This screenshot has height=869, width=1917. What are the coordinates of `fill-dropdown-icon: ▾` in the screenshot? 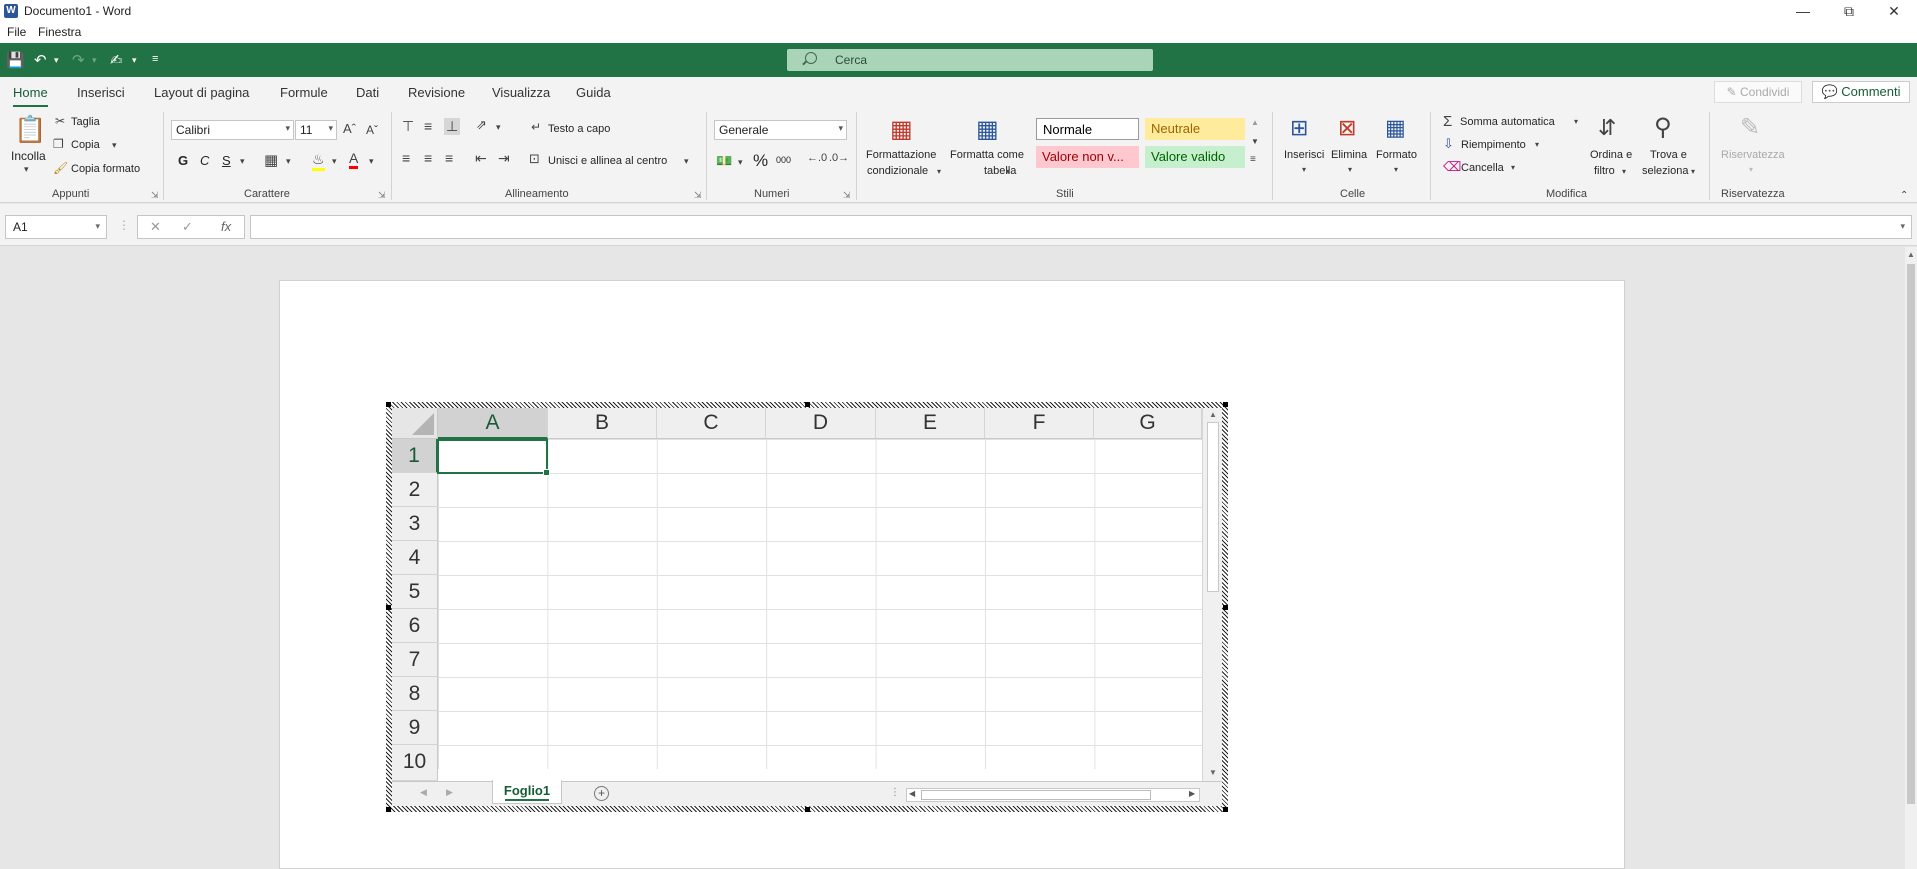 It's located at (1537, 144).